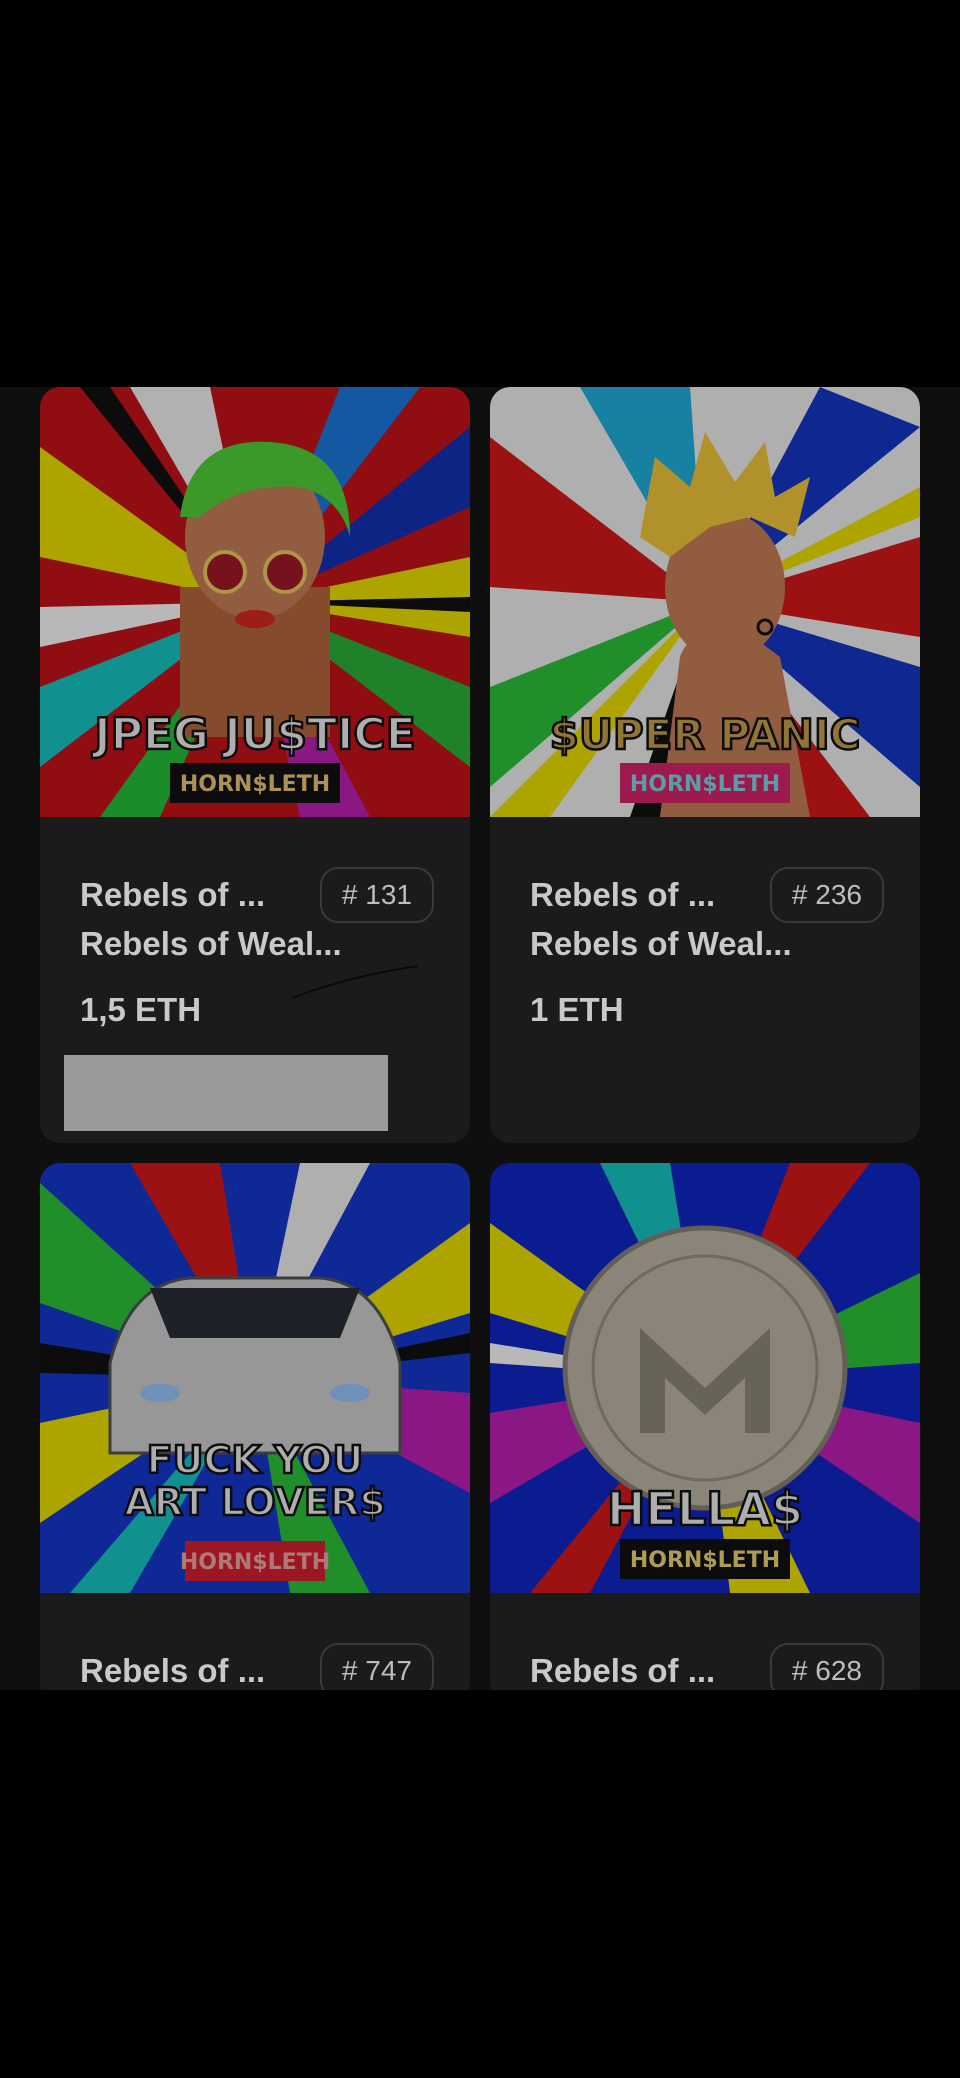 The image size is (960, 2078). What do you see at coordinates (253, 734) in the screenshot?
I see `artwork-title: JPEG JU$TICE` at bounding box center [253, 734].